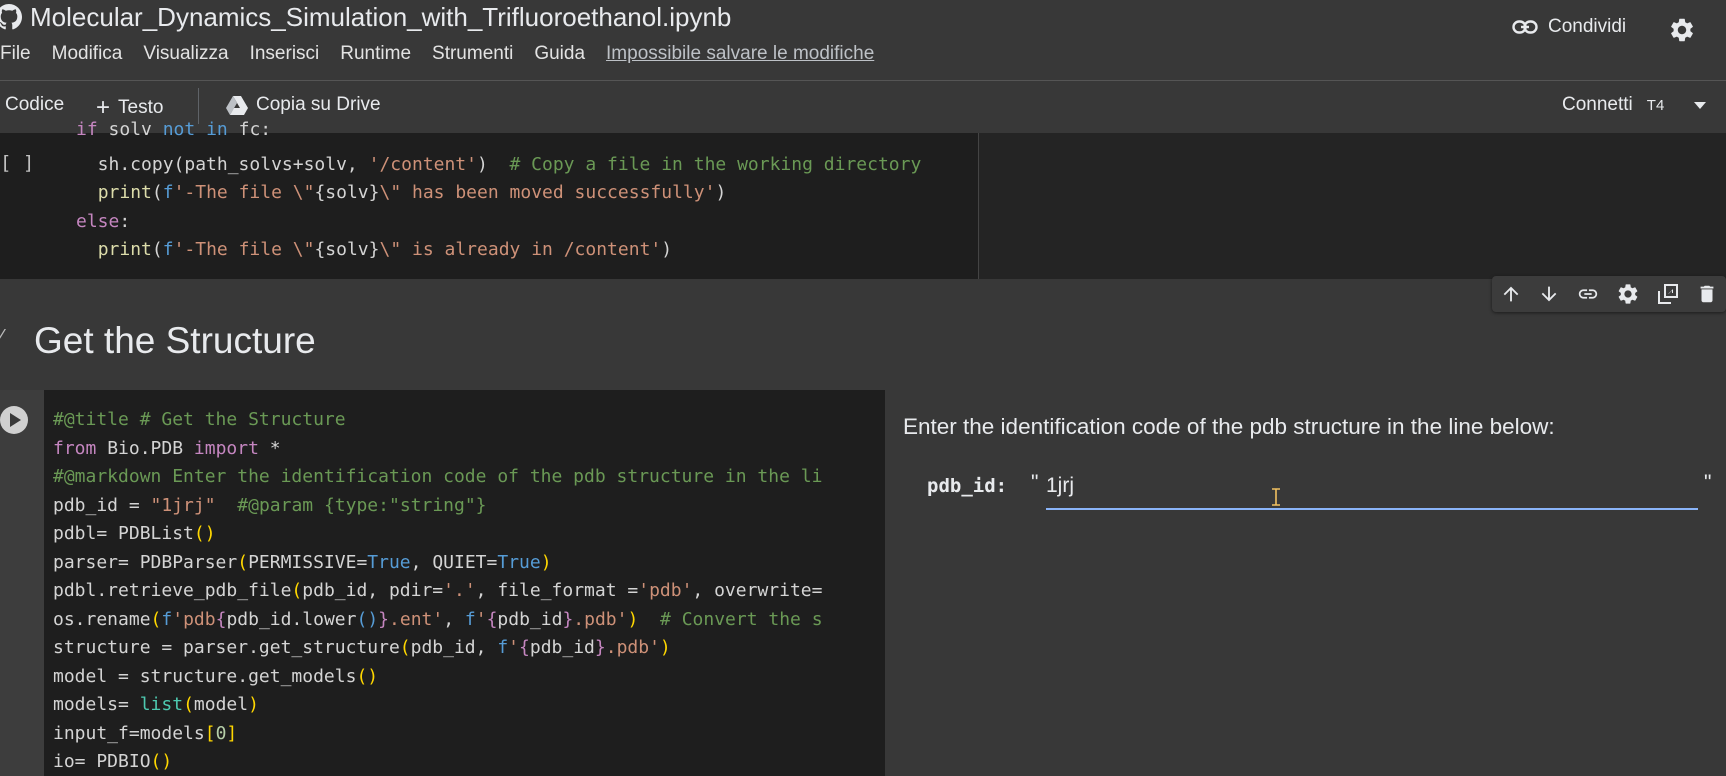  I want to click on cell-settings-icon, so click(1628, 294).